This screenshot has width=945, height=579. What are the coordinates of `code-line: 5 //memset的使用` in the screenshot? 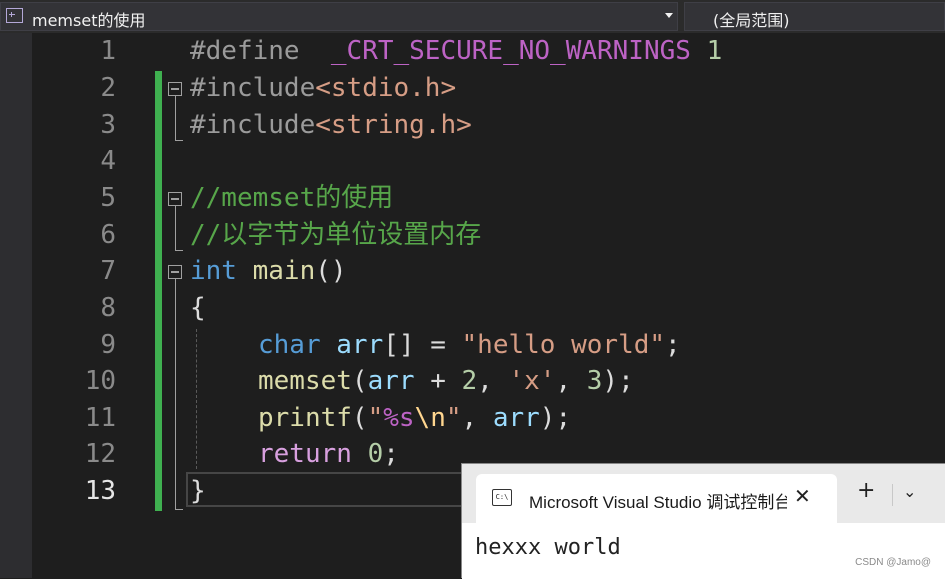 It's located at (472, 198).